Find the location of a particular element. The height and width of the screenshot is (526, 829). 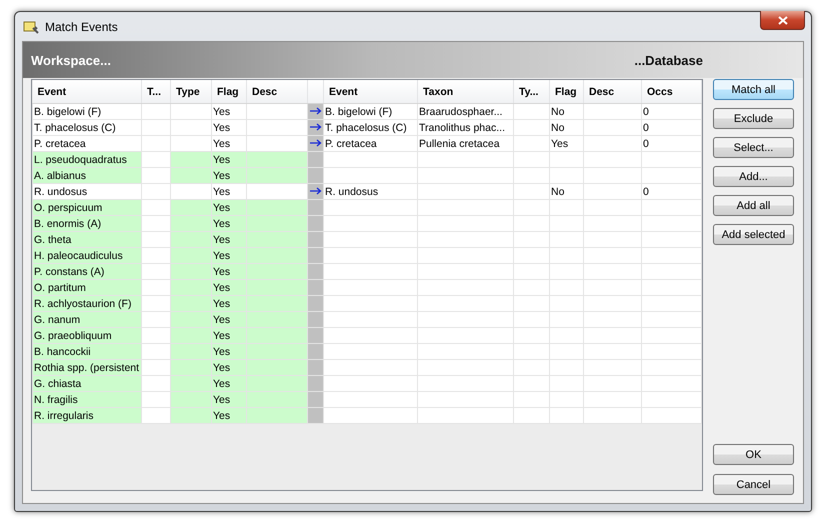

table-cell: A. albianus is located at coordinates (87, 176).